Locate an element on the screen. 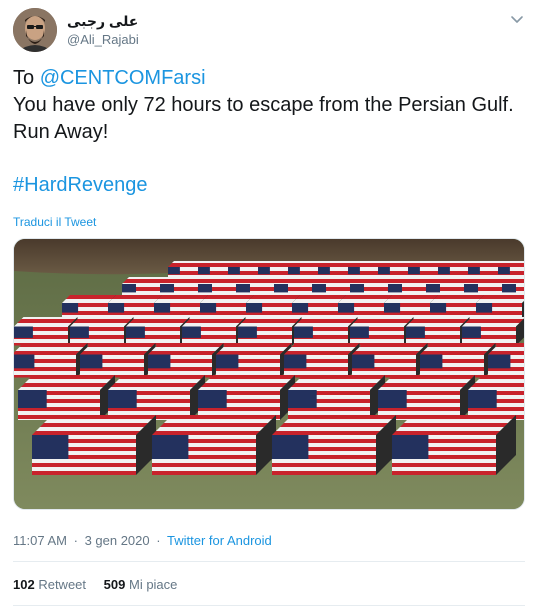  author-display-name: علی رجبی is located at coordinates (102, 21).